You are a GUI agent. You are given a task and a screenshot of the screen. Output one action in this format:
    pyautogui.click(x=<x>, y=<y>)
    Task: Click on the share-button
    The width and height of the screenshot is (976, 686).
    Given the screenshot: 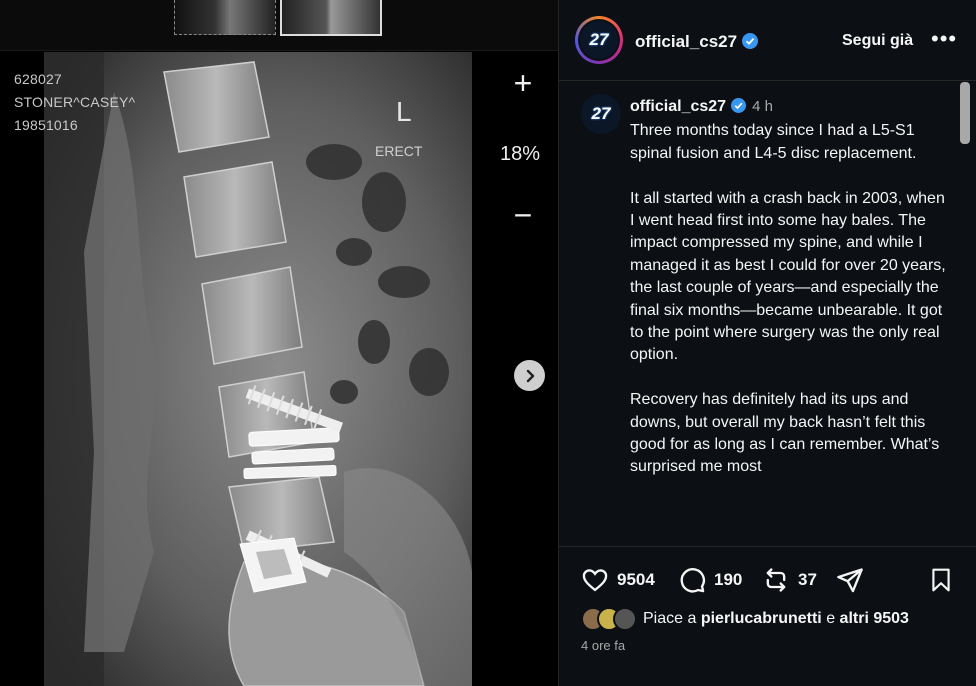 What is the action you would take?
    pyautogui.click(x=850, y=580)
    